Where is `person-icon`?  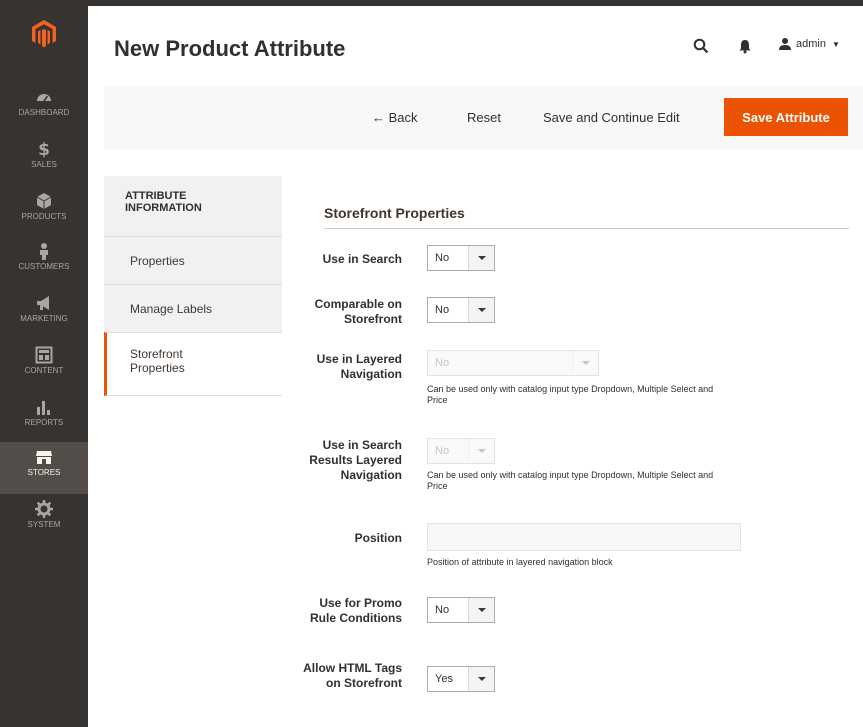 person-icon is located at coordinates (44, 251).